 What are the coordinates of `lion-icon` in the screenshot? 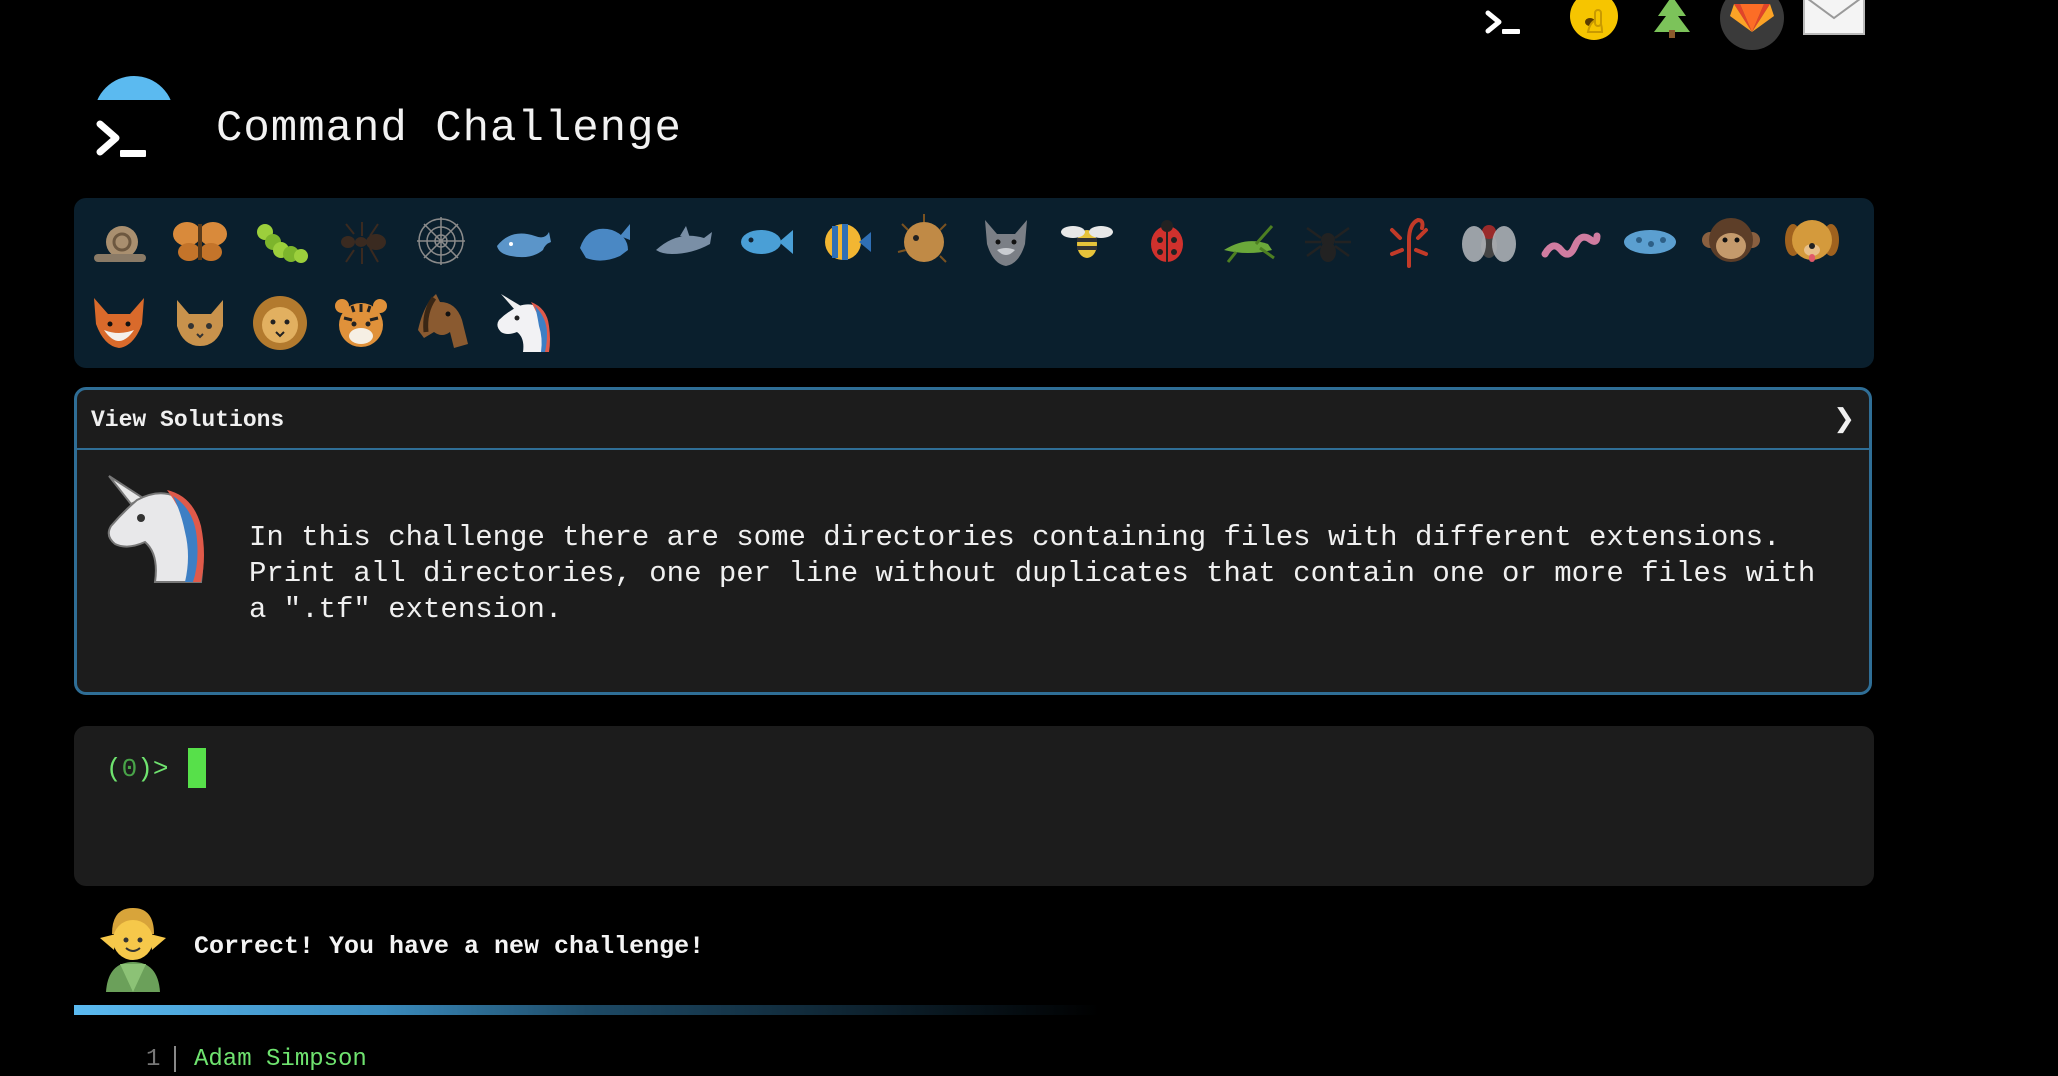 It's located at (280, 323).